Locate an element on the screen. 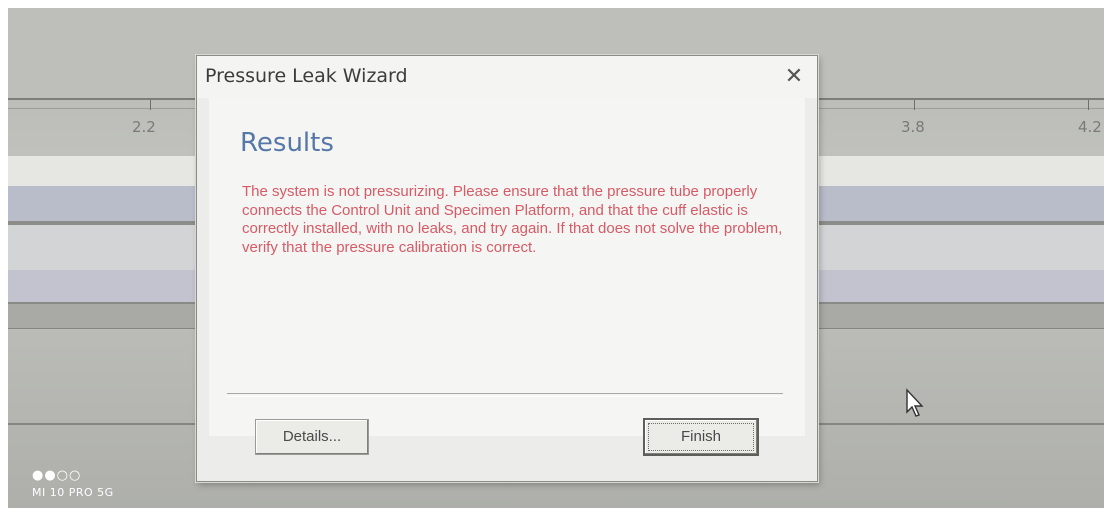 This screenshot has width=1110, height=516. dialog-separator is located at coordinates (505, 395).